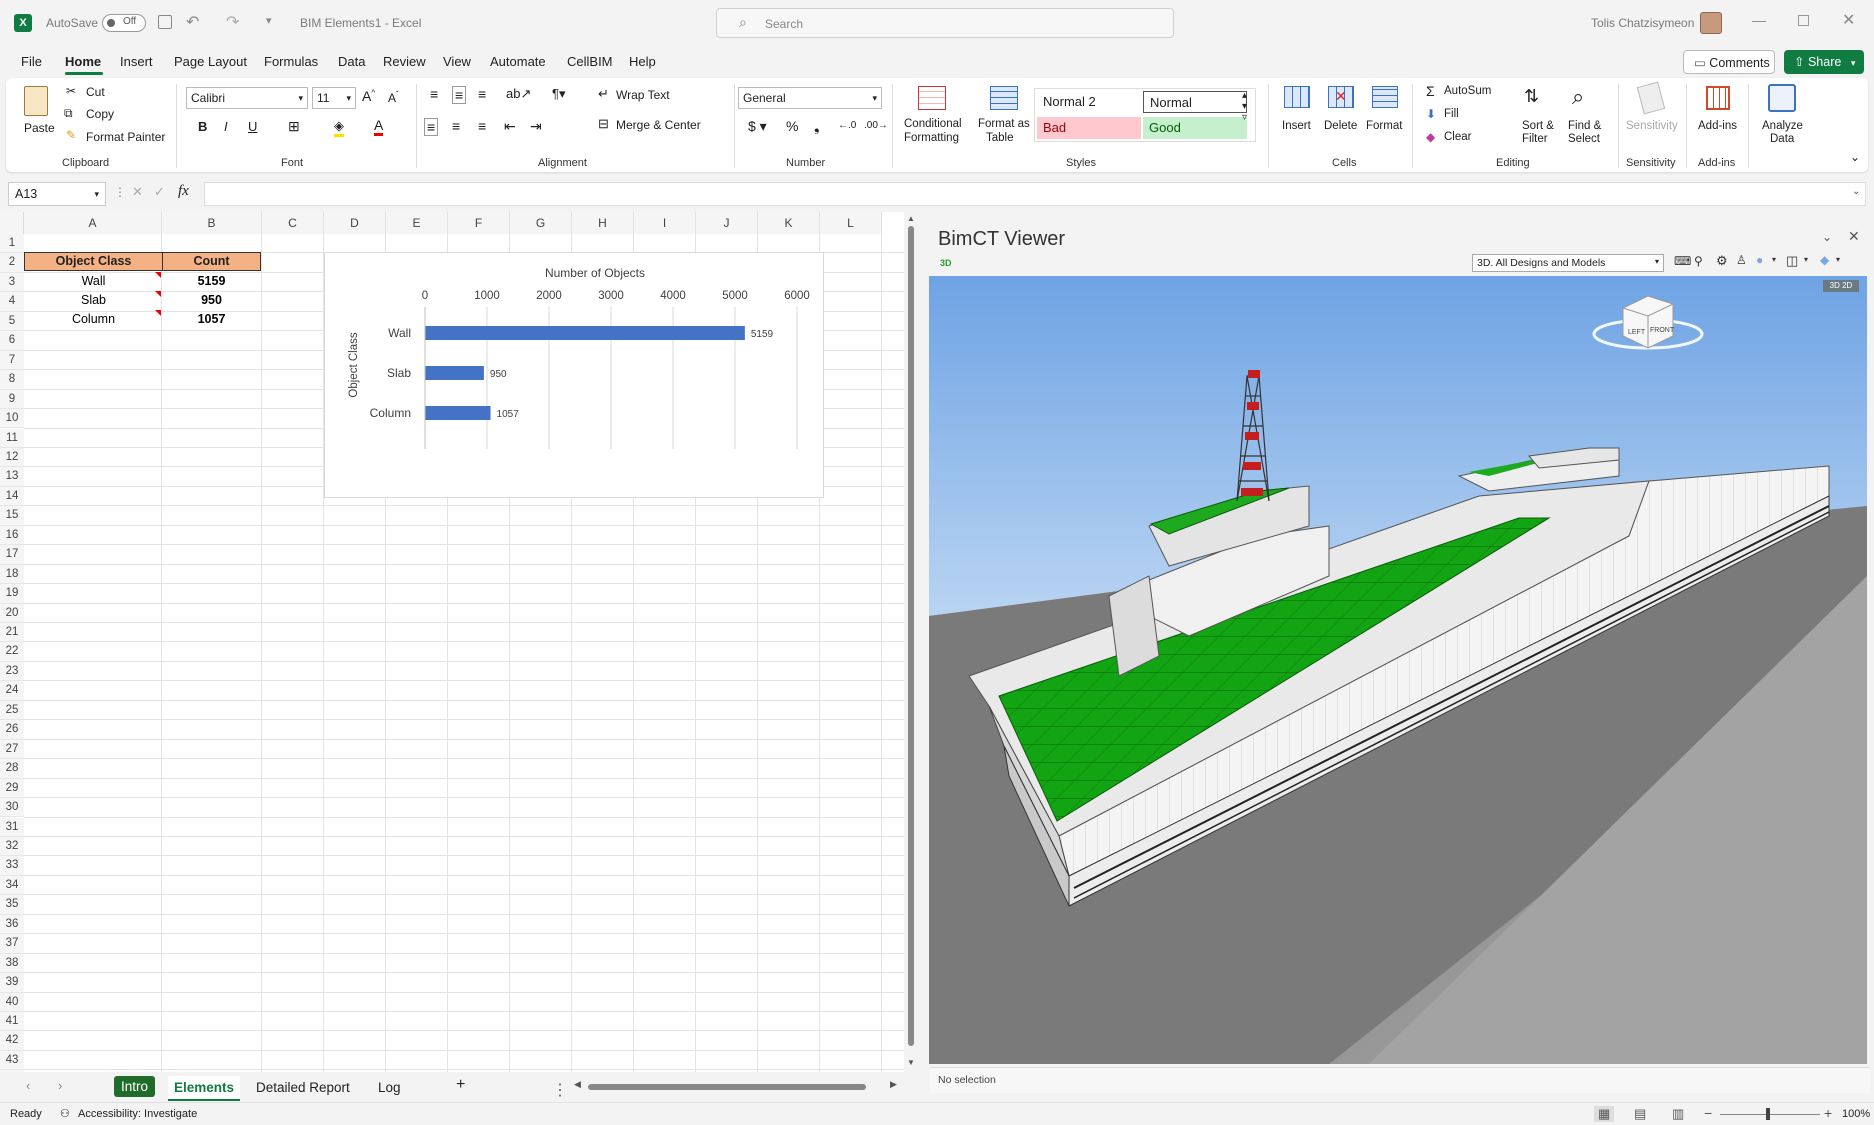 This screenshot has height=1125, width=1874. I want to click on gamepad-icon: ⌨, so click(1682, 261).